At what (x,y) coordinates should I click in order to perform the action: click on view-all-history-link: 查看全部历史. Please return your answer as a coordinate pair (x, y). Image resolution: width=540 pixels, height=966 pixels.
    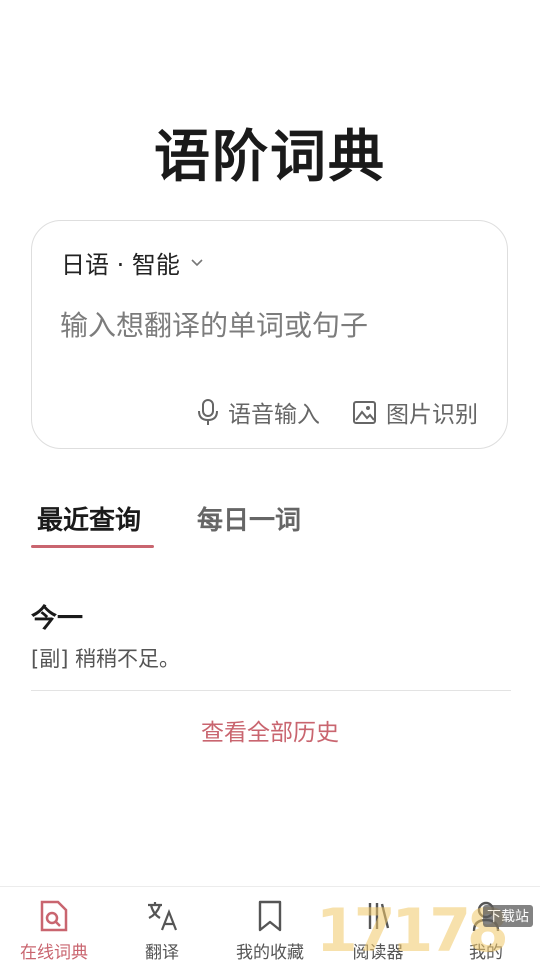
    Looking at the image, I should click on (270, 730).